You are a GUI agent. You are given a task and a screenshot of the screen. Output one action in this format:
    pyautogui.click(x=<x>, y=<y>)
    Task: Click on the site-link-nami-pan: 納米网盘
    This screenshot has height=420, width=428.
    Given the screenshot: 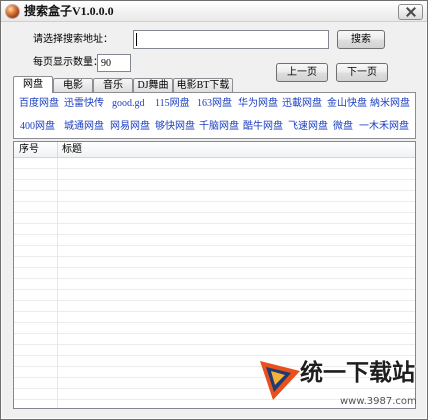 What is the action you would take?
    pyautogui.click(x=390, y=104)
    